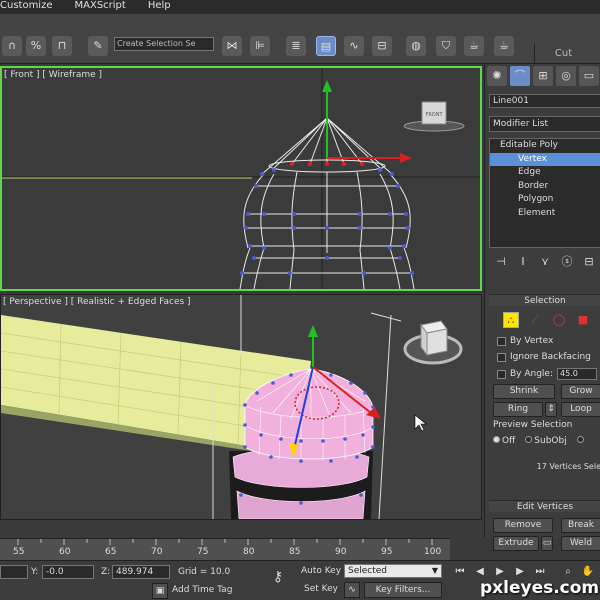 Image resolution: width=600 pixels, height=600 pixels. I want to click on remove-modifier-icon: ⓢ, so click(567, 262).